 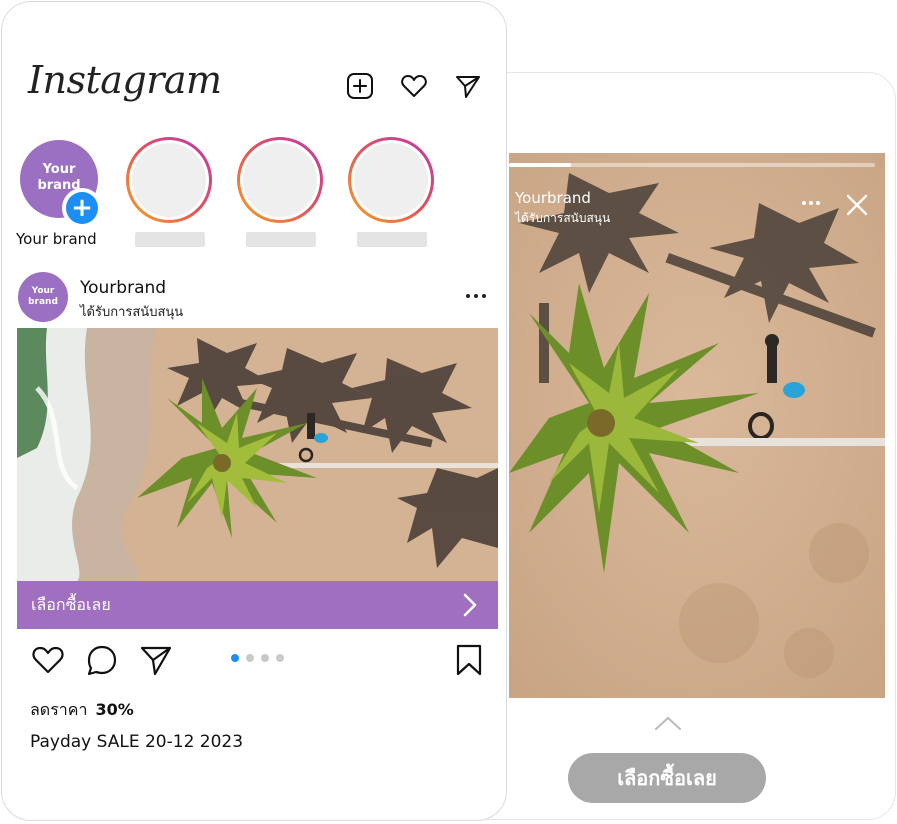 I want to click on heart-icon, so click(x=414, y=86).